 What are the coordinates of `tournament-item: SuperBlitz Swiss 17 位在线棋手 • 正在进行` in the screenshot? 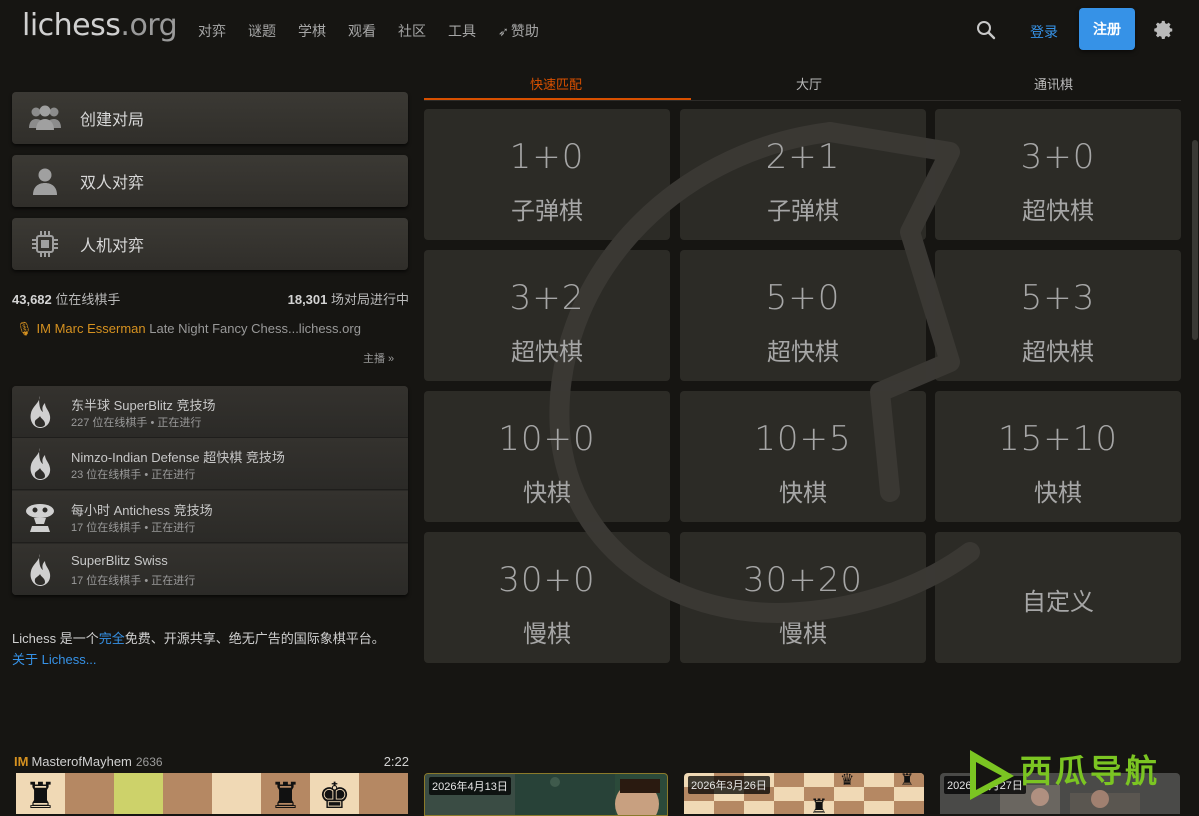 It's located at (210, 569).